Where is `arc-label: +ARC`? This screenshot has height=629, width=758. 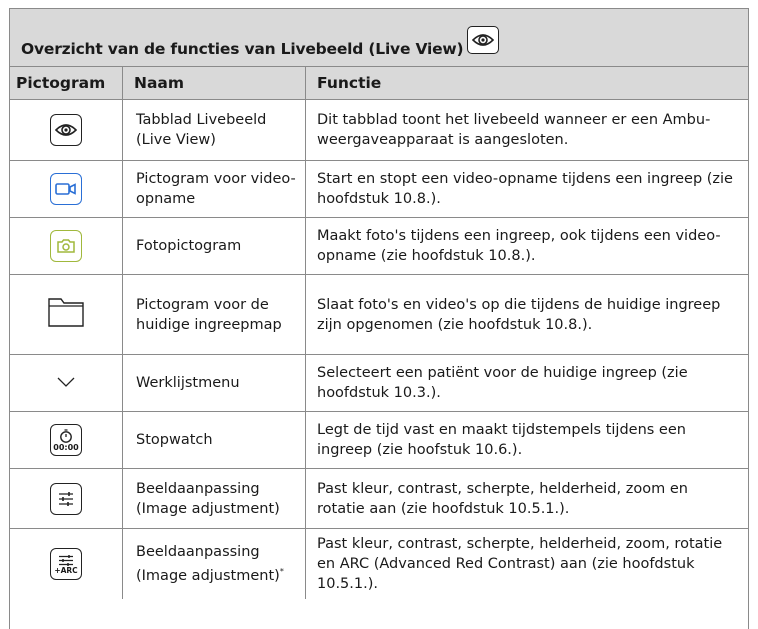 arc-label: +ARC is located at coordinates (66, 570).